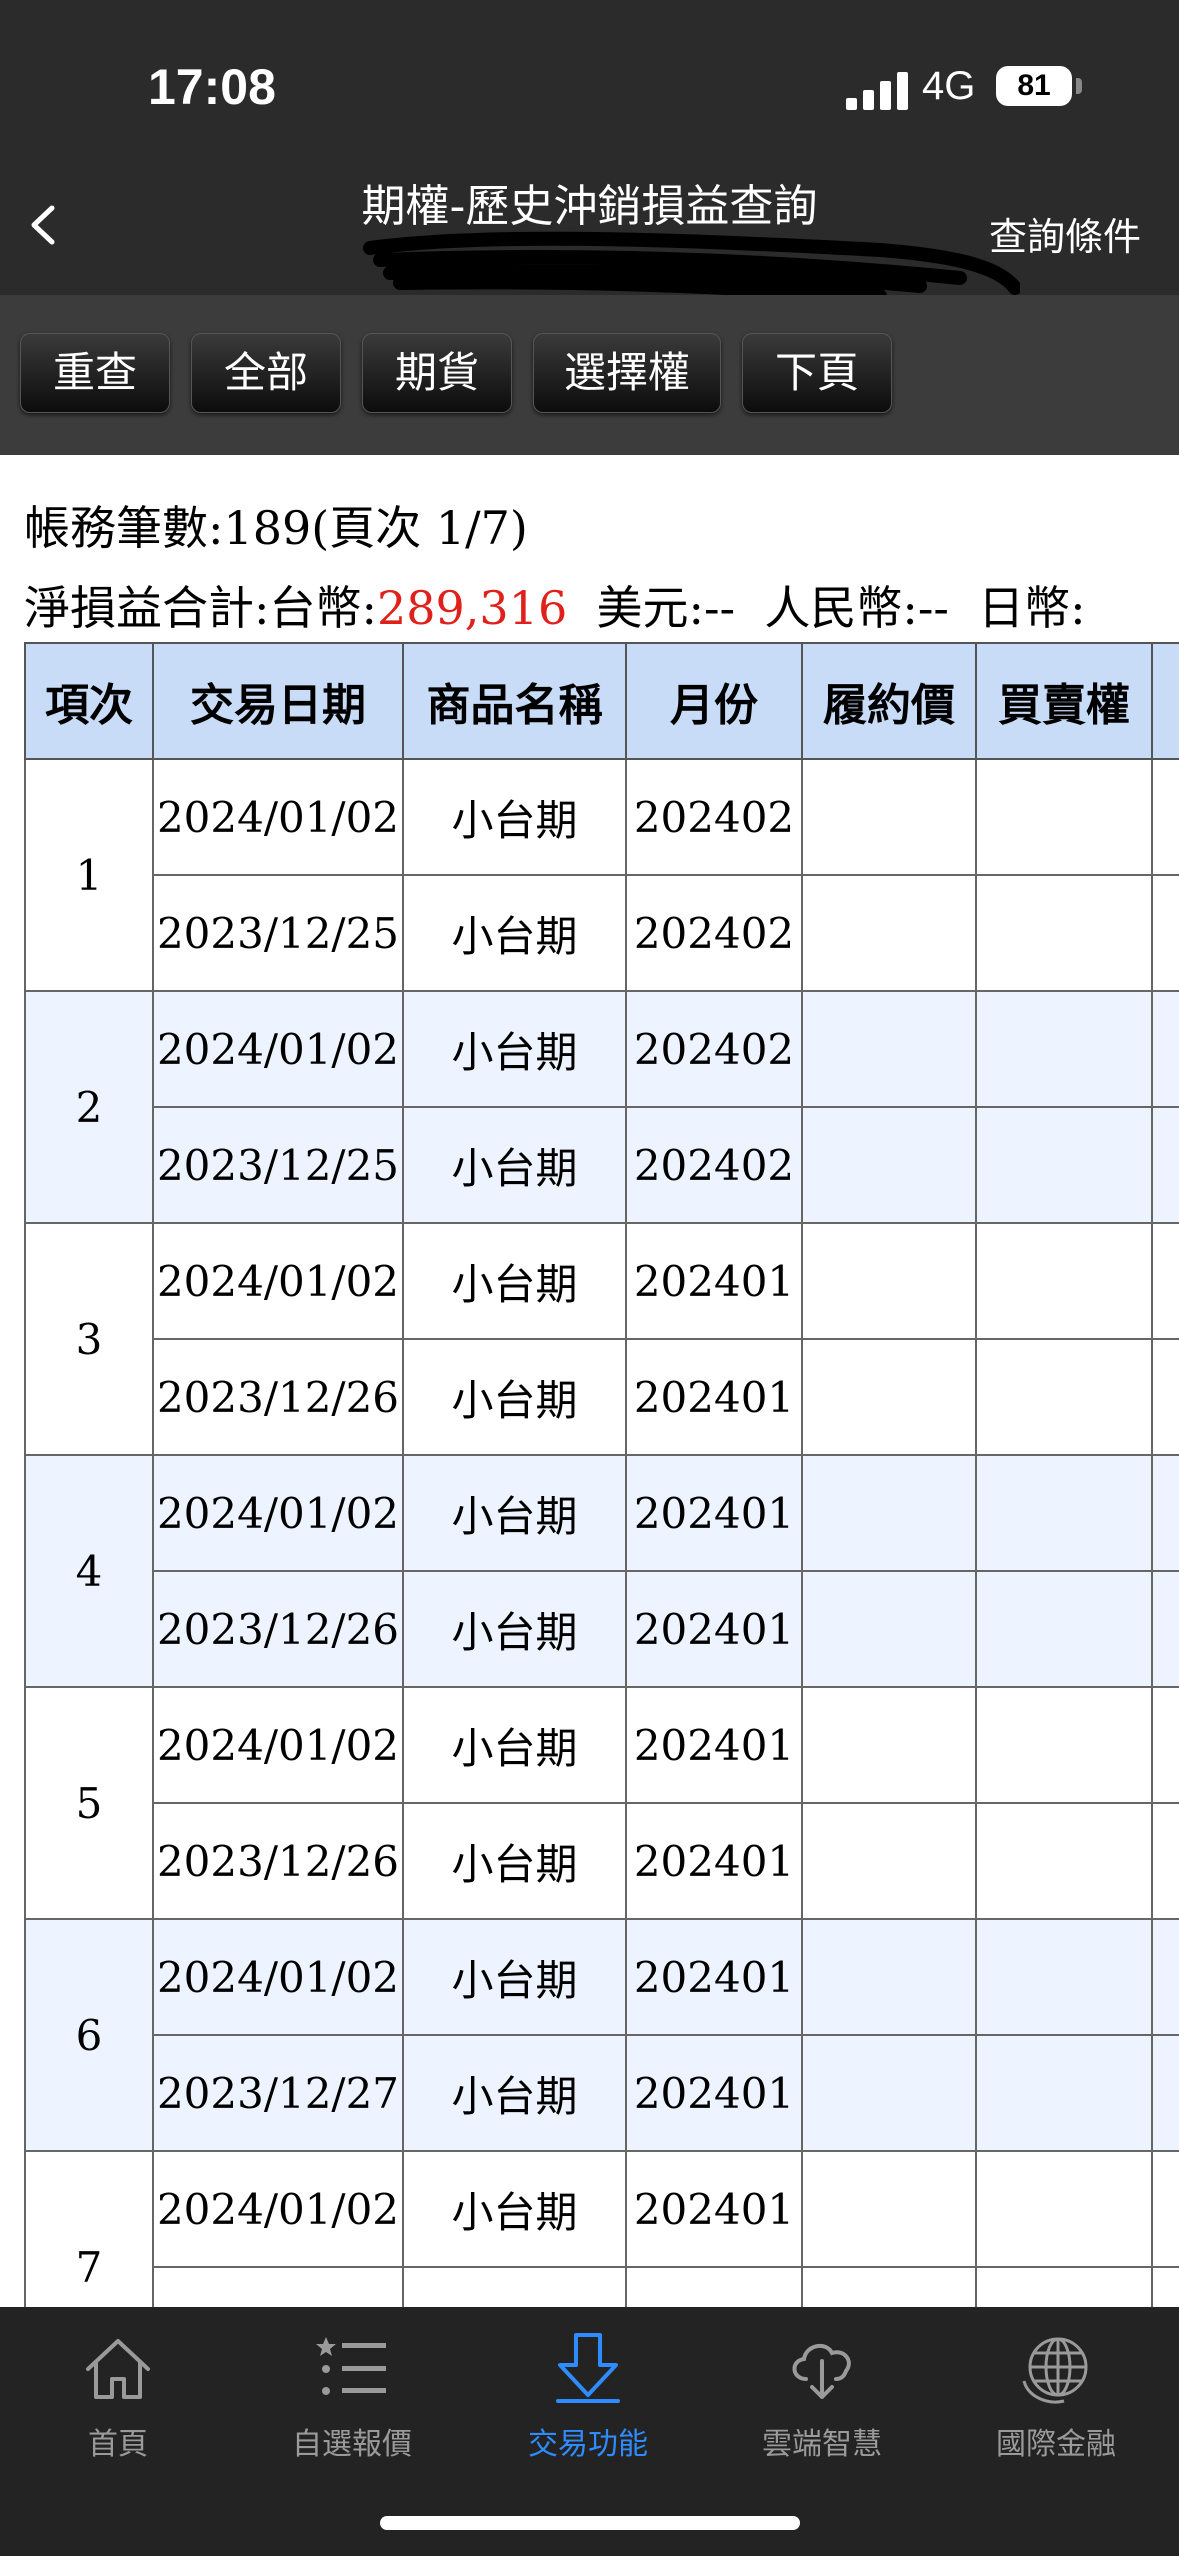 This screenshot has height=2556, width=1179. I want to click on header-strike: 履約價, so click(889, 701).